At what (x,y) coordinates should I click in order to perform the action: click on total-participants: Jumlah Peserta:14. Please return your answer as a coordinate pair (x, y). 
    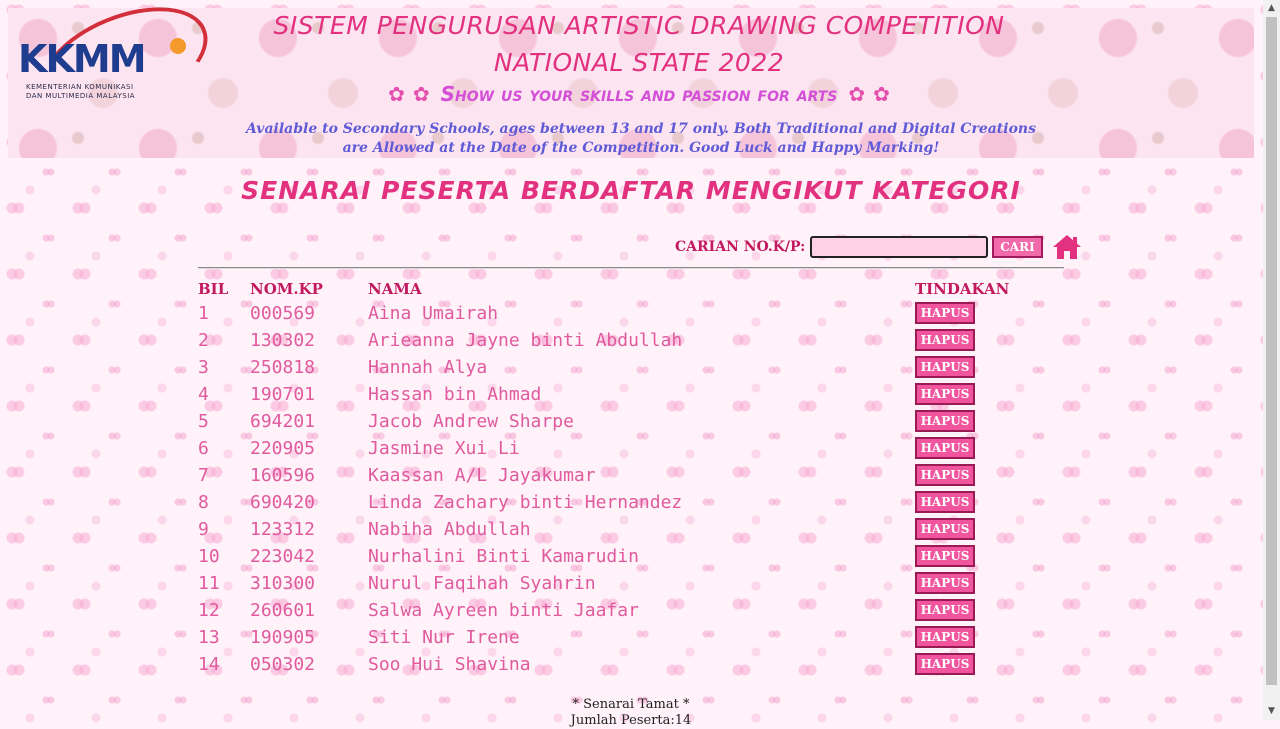
    Looking at the image, I should click on (631, 720).